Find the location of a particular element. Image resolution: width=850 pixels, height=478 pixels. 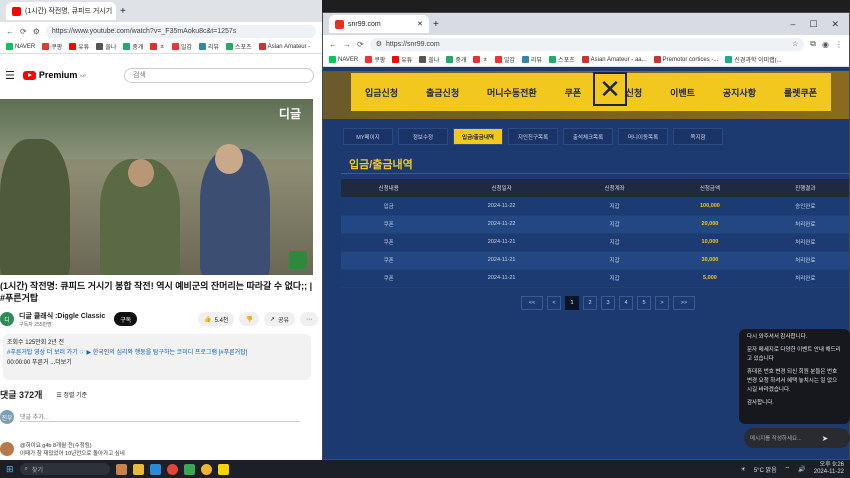

send-icon: ➤ is located at coordinates (825, 438).